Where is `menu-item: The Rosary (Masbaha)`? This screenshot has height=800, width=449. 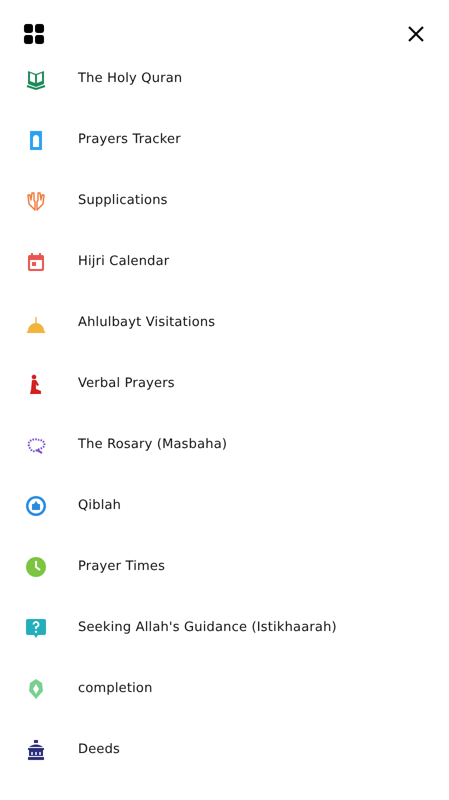 menu-item: The Rosary (Masbaha) is located at coordinates (224, 444).